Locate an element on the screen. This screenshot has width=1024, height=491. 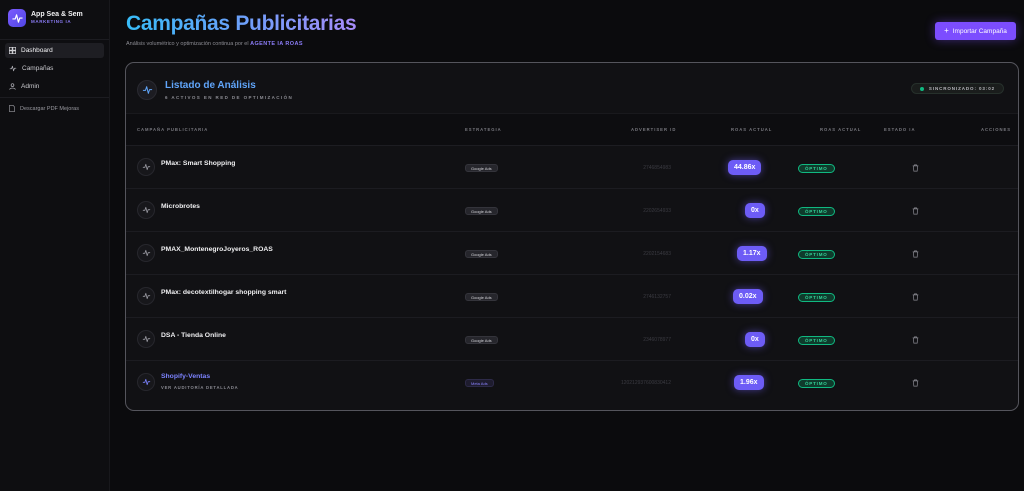
download-pdf-button: Descargar PDF Mejoras is located at coordinates (54, 108).